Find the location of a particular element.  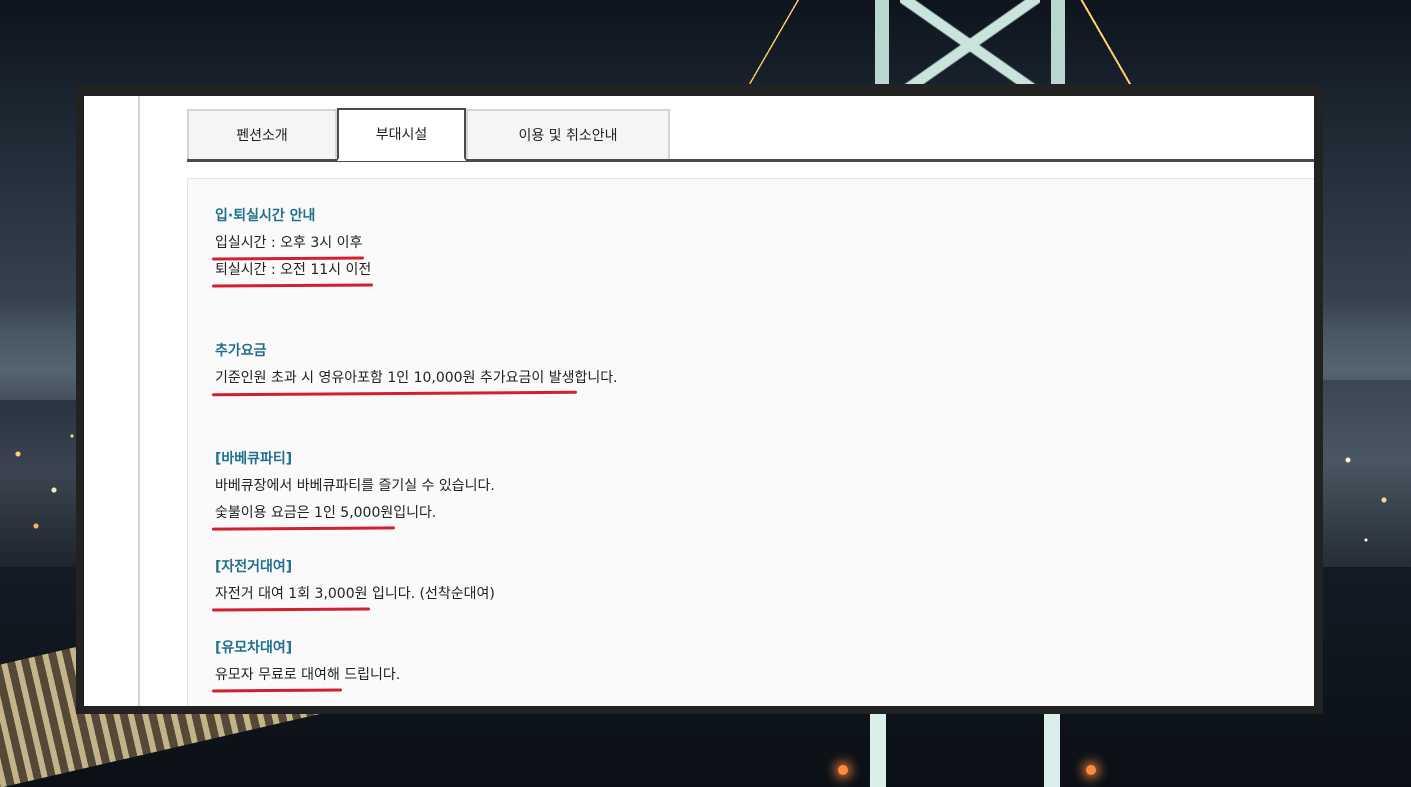

tab-facilities: 부대시설 is located at coordinates (401, 134).